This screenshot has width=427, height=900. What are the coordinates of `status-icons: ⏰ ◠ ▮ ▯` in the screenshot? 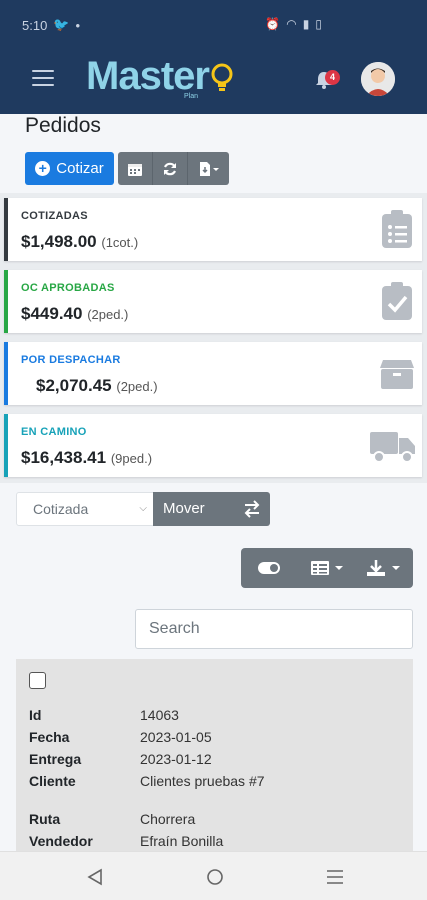 It's located at (293, 24).